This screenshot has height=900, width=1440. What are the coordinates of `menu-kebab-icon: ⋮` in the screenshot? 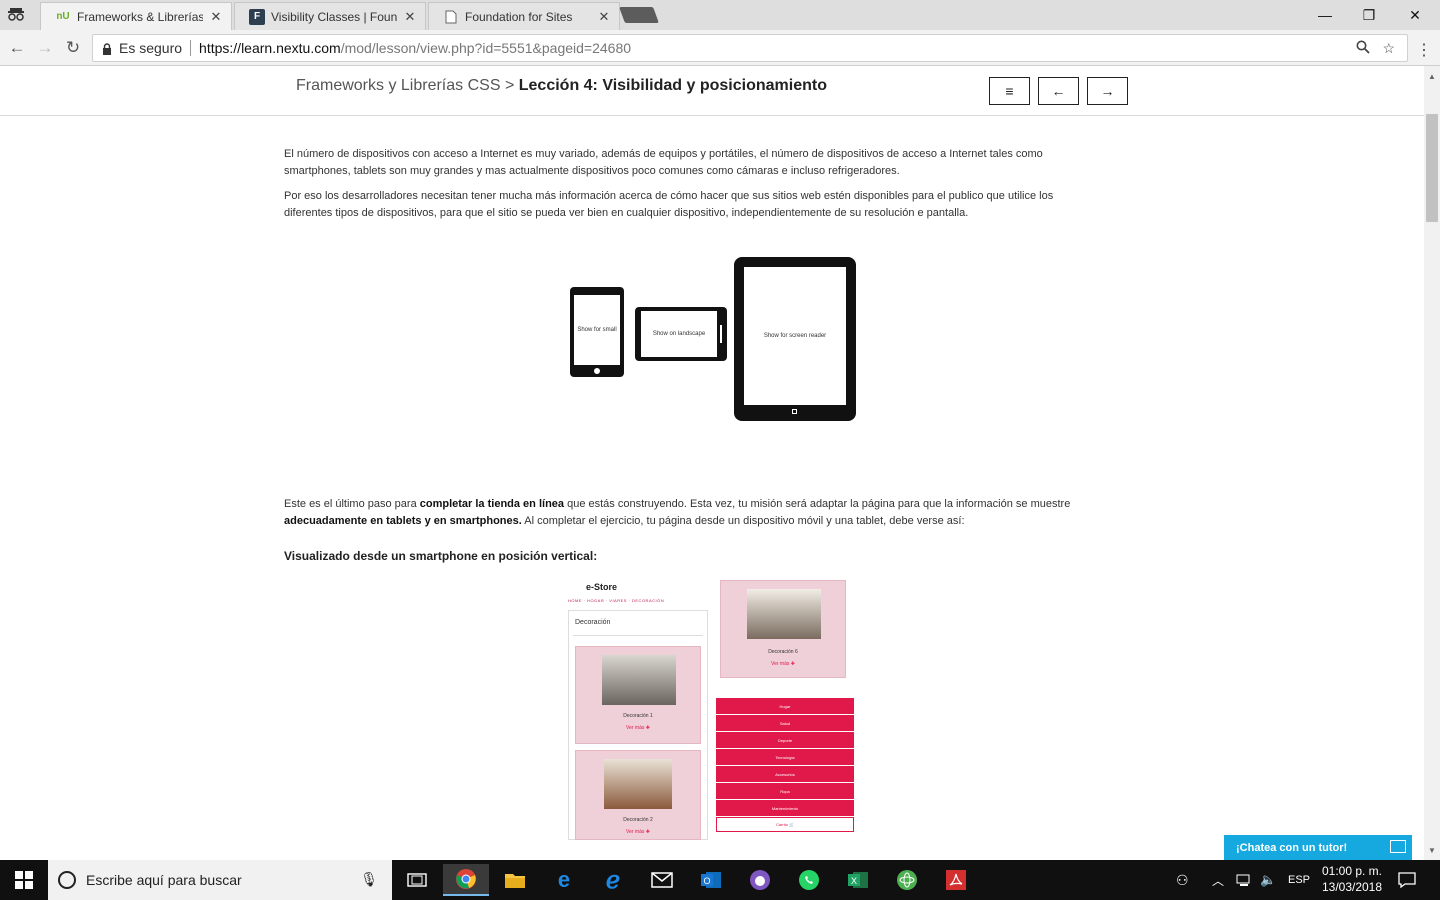 It's located at (1424, 50).